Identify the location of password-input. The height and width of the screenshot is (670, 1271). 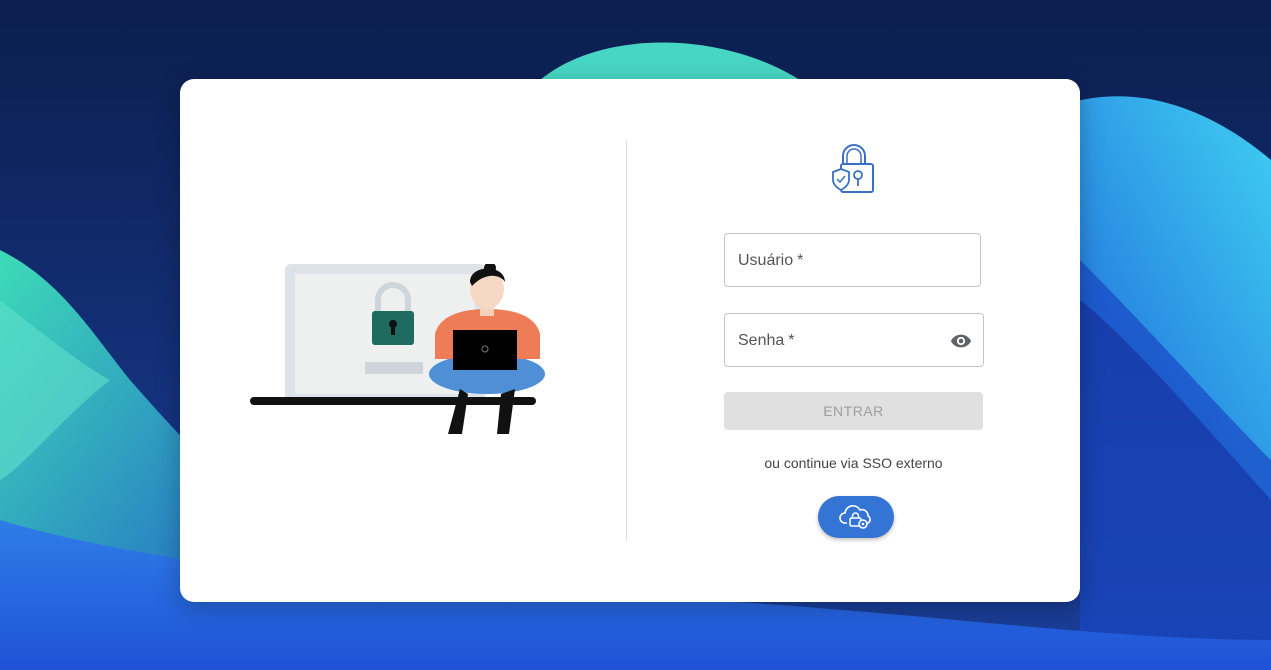
(854, 340).